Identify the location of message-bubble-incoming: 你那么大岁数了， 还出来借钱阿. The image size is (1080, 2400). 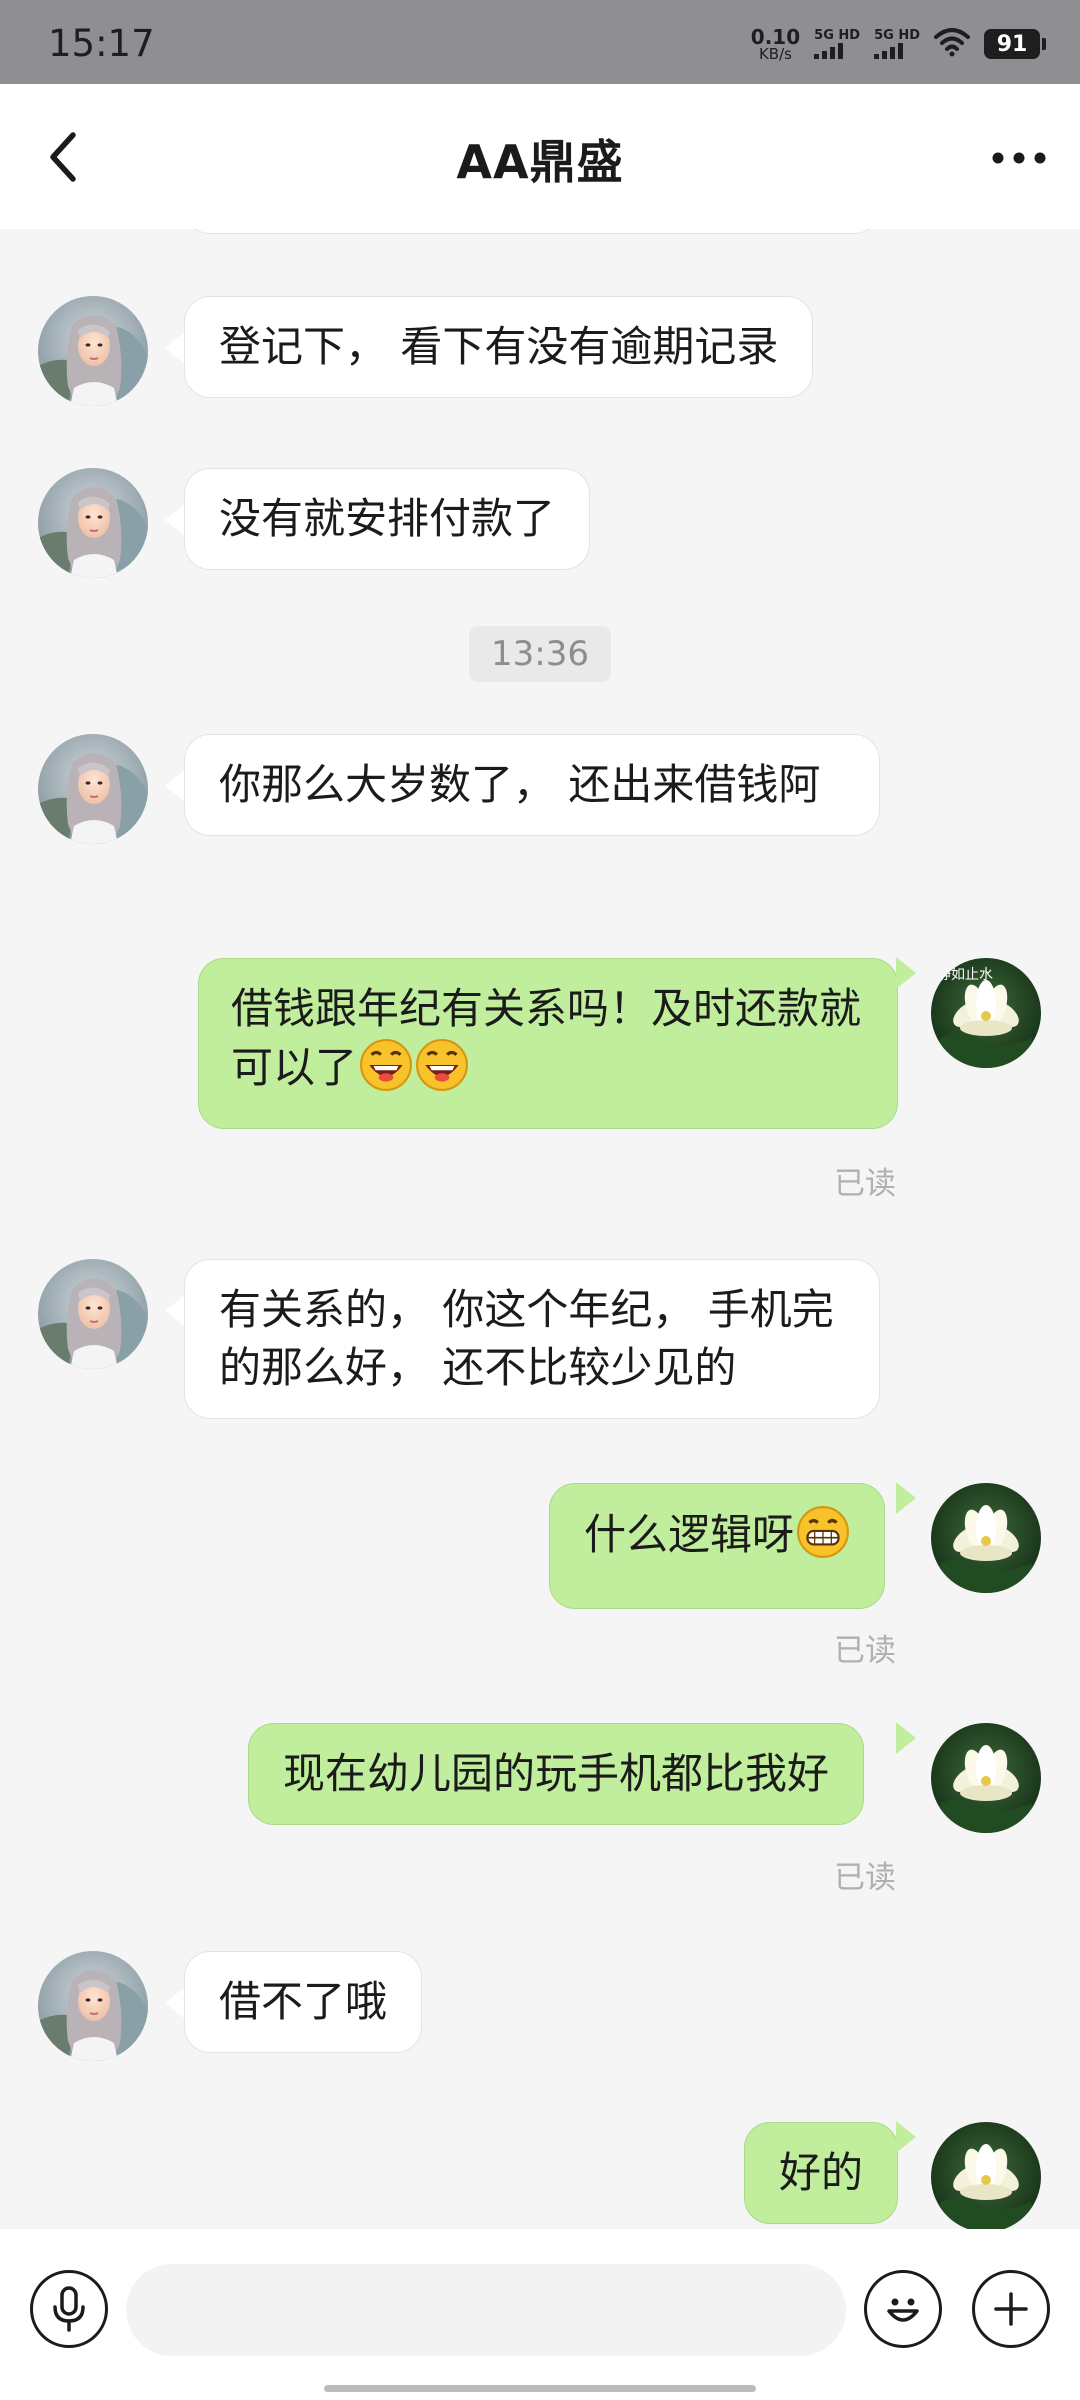
(532, 785).